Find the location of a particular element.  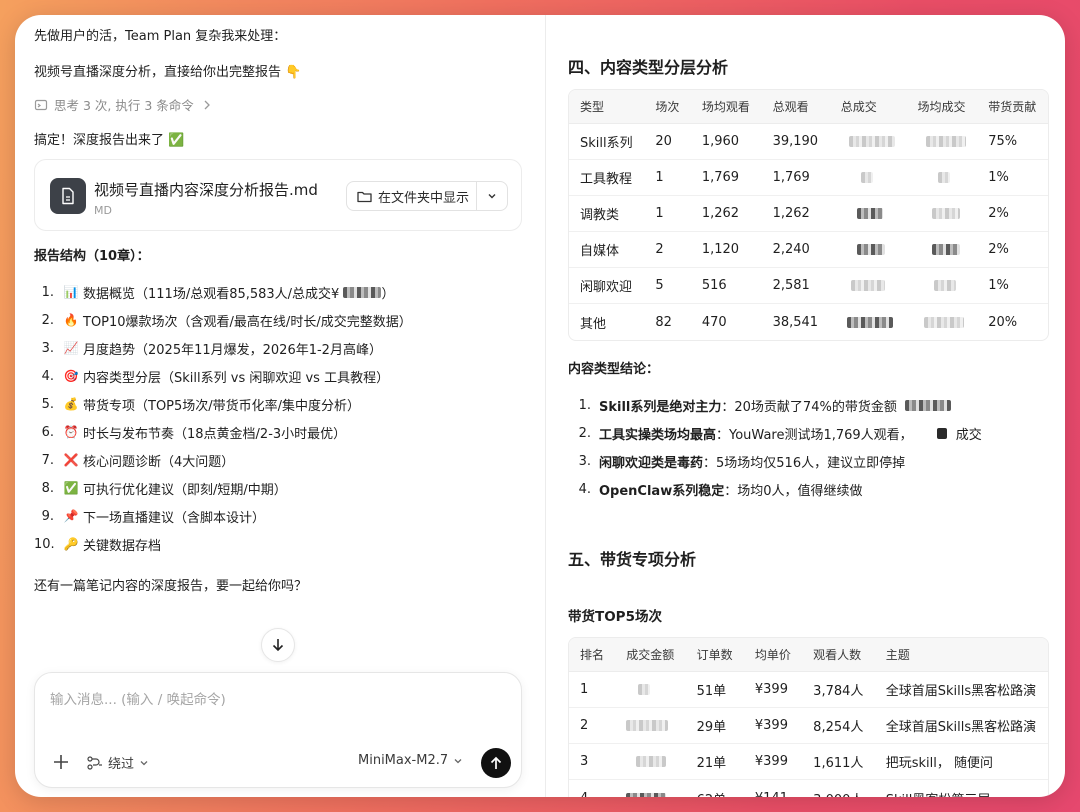

table-row: Skill系列 20 1,960 39,190 75% is located at coordinates (808, 142).